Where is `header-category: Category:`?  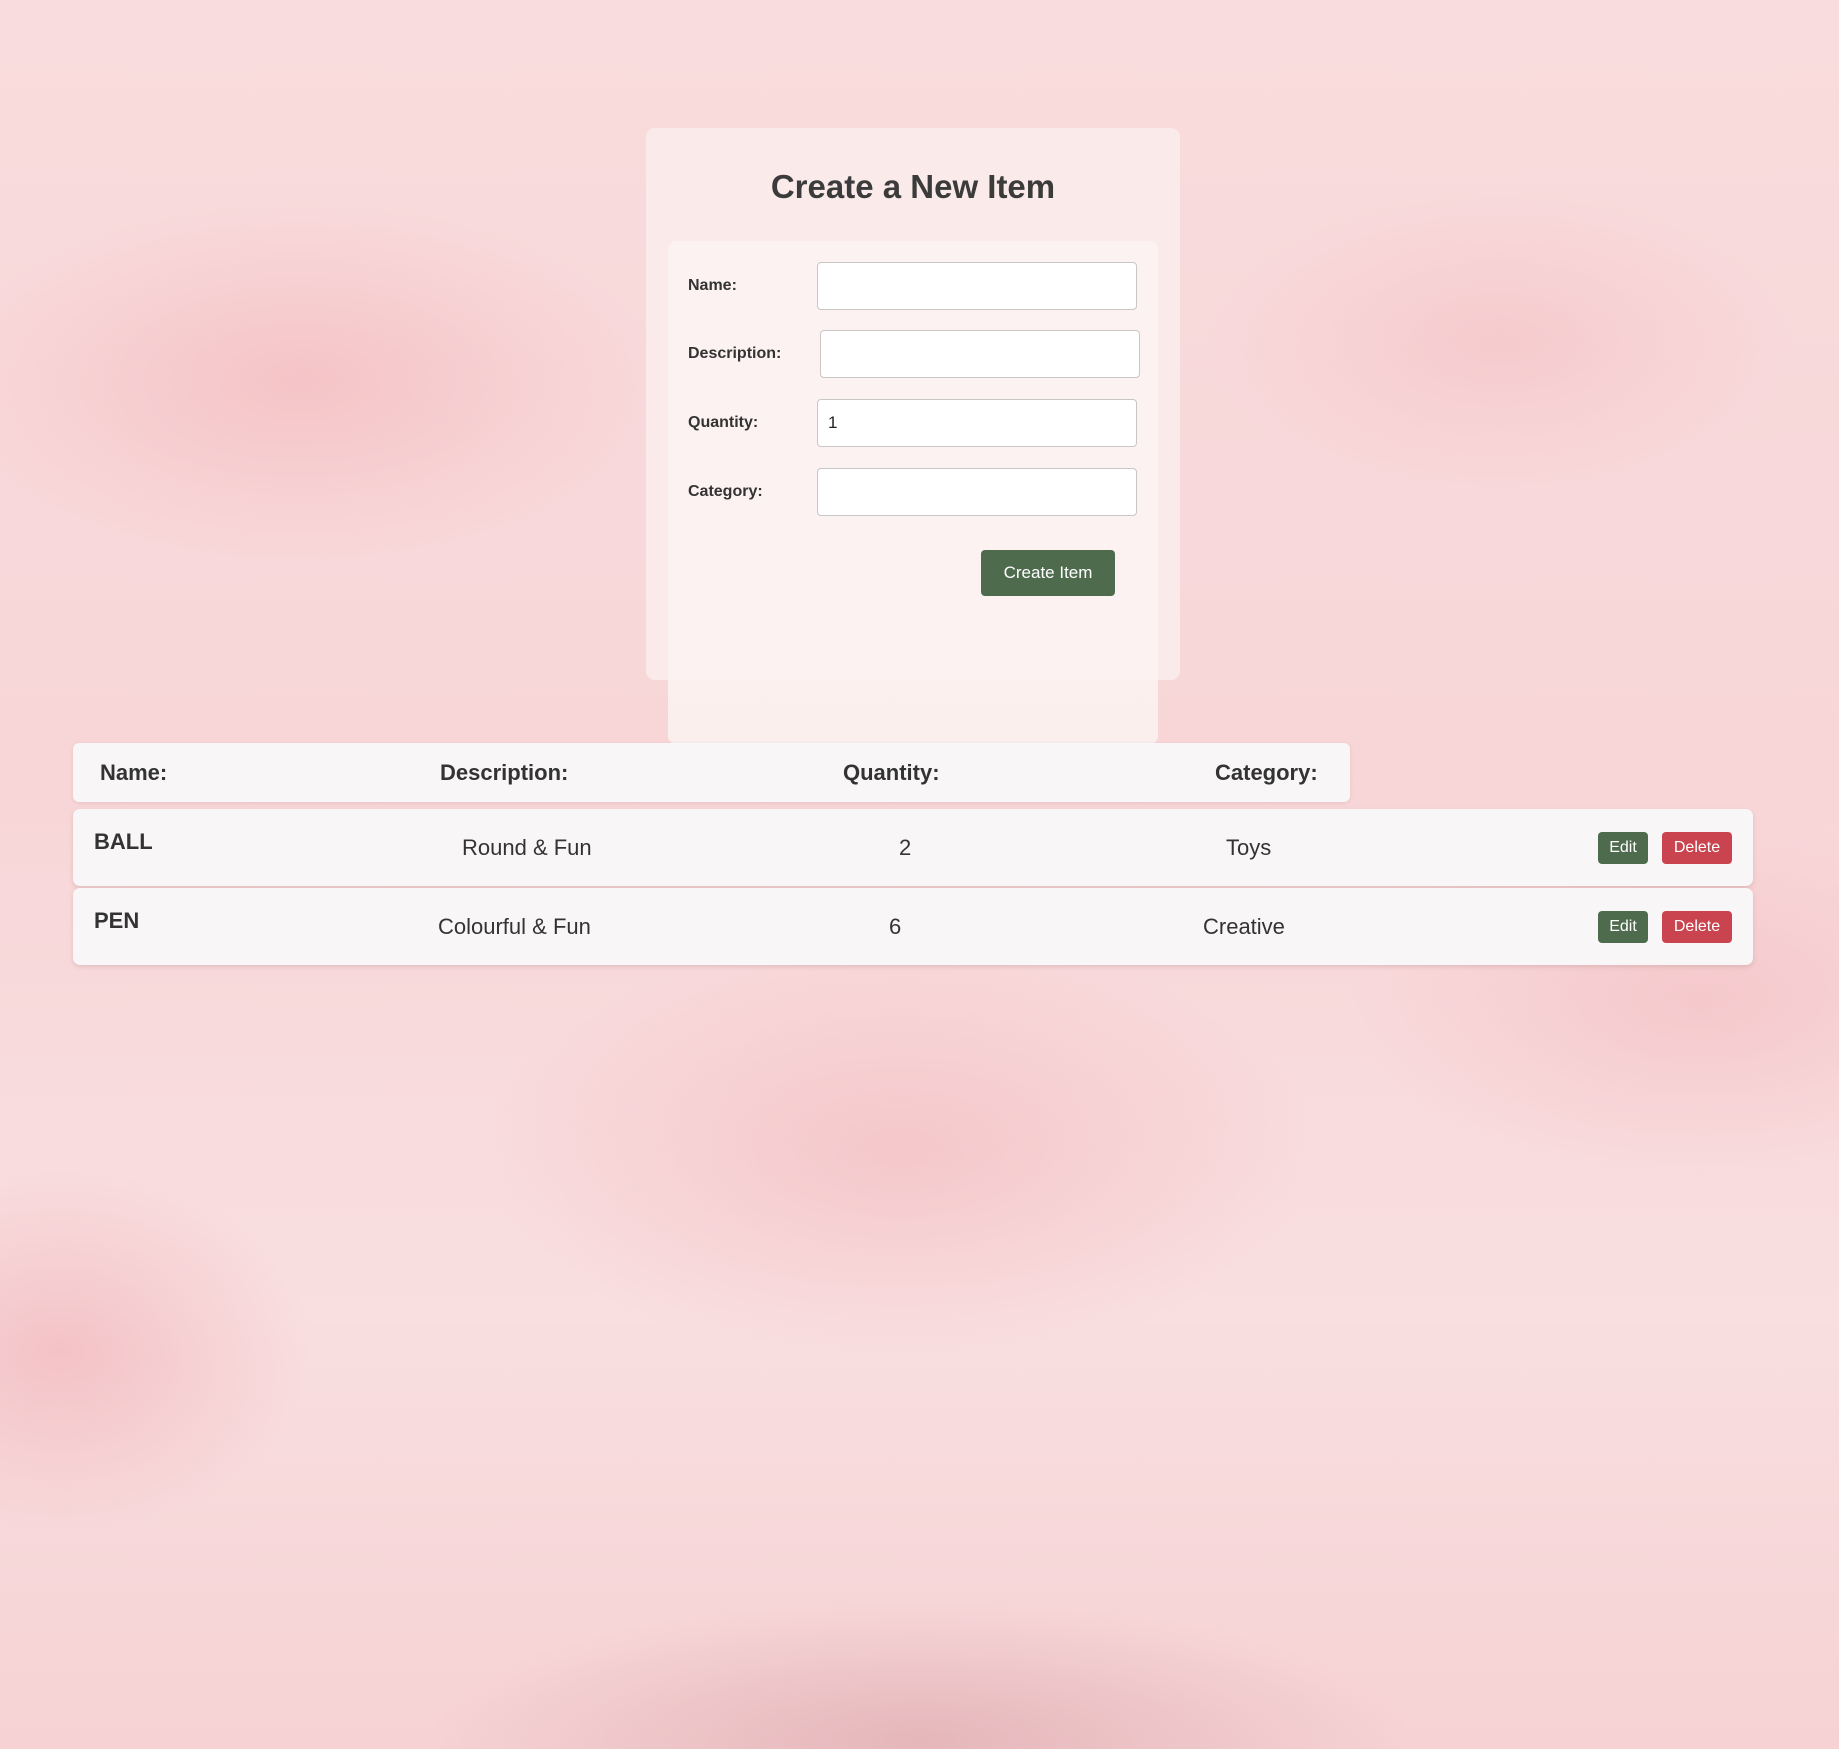 header-category: Category: is located at coordinates (1266, 772).